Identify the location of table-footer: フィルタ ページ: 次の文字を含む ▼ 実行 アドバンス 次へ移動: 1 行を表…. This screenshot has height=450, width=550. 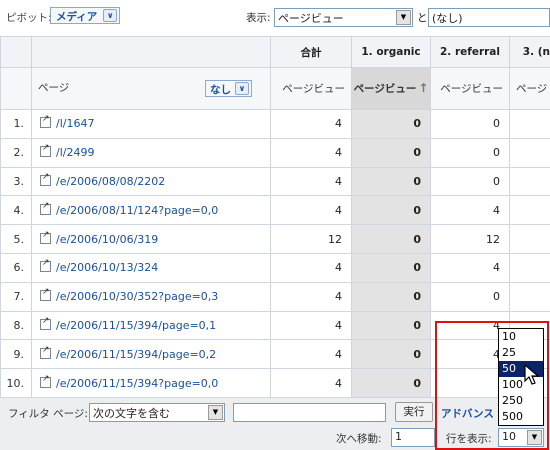
(275, 423).